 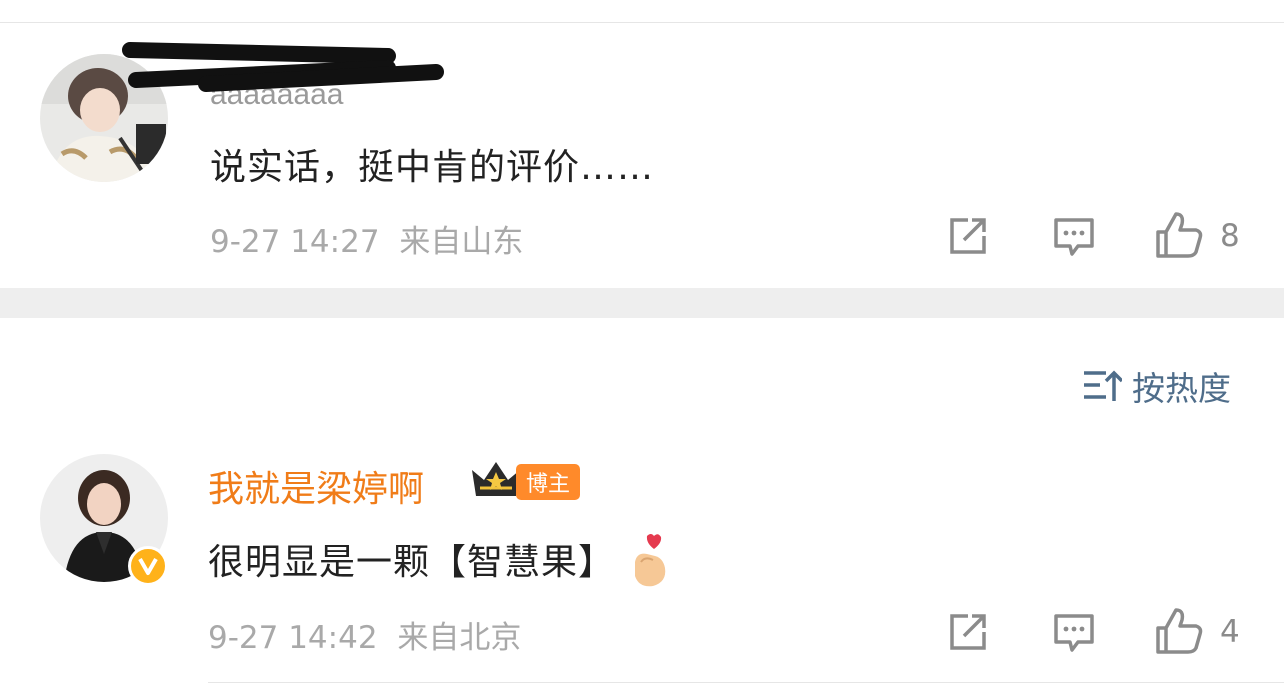 I want to click on section-divider, so click(x=642, y=303).